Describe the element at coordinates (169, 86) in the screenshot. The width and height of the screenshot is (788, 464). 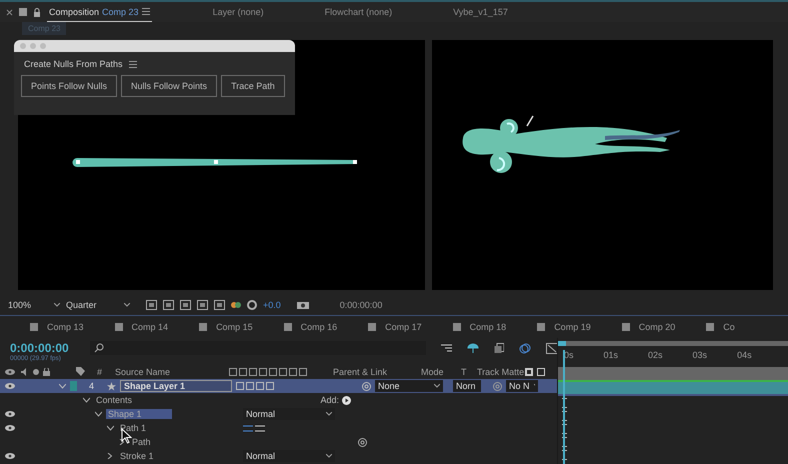
I see `script-button: Nulls Follow Points` at that location.